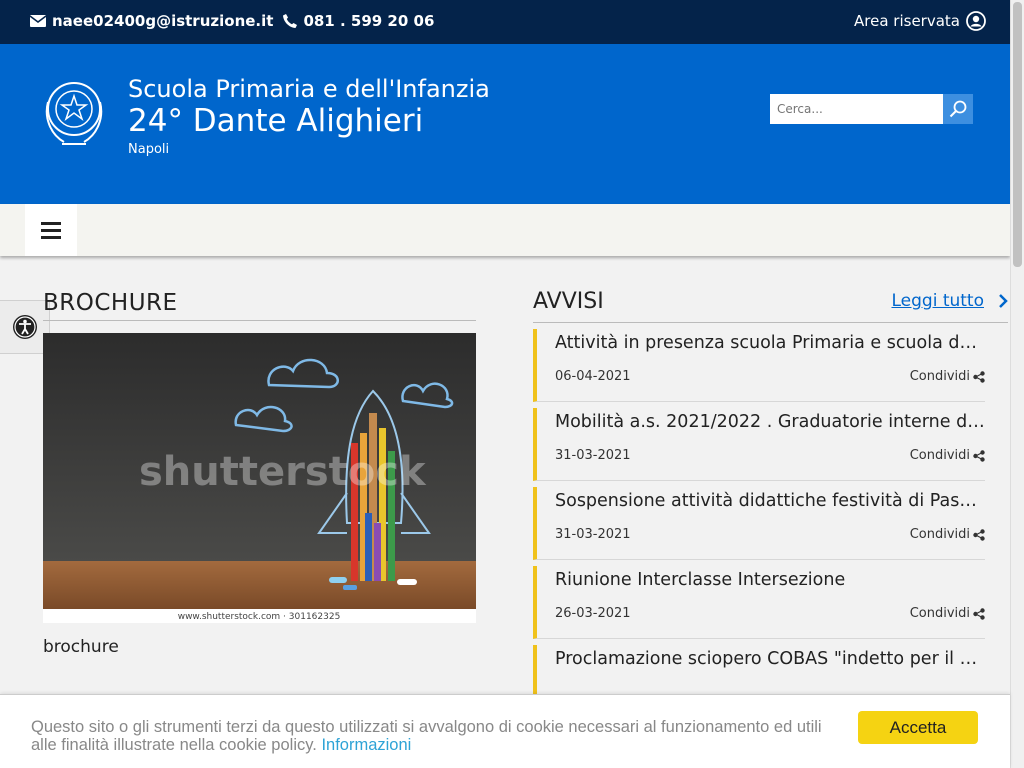 This screenshot has height=768, width=1024. I want to click on email-text: naee02400g@istruzione.it, so click(163, 21).